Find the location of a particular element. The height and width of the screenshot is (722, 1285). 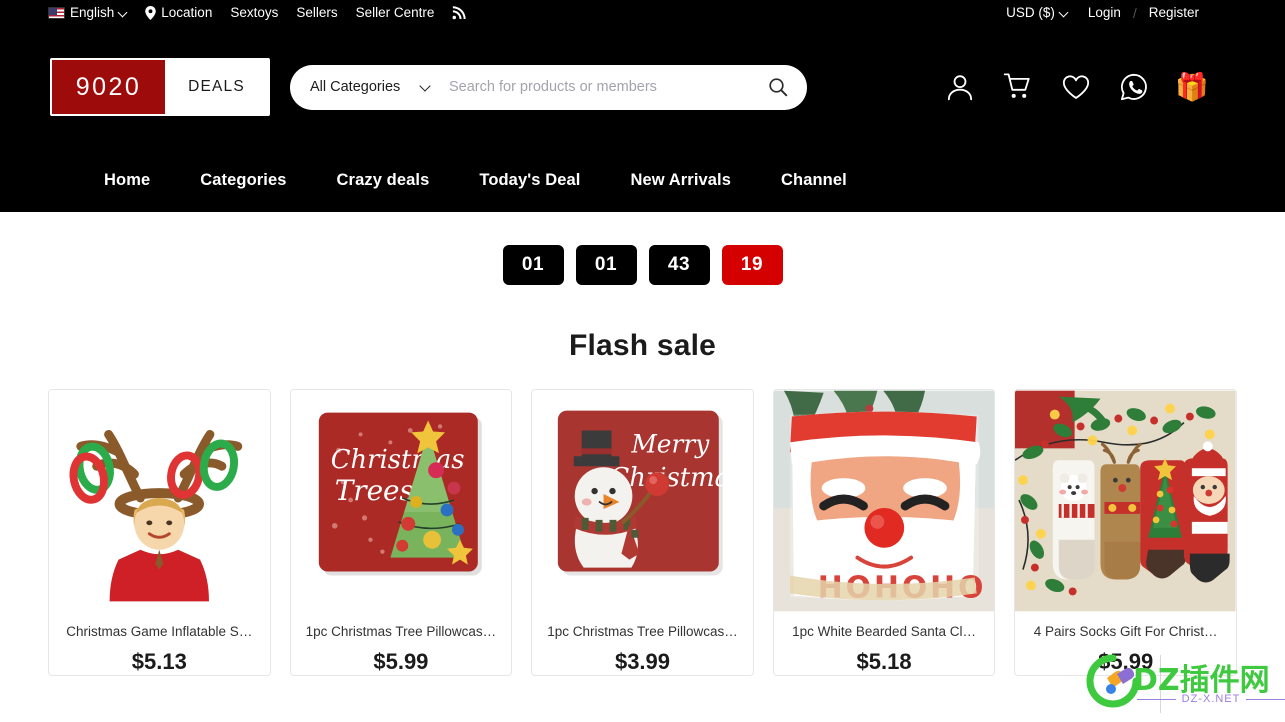

sellers-link: Sellers is located at coordinates (316, 13).